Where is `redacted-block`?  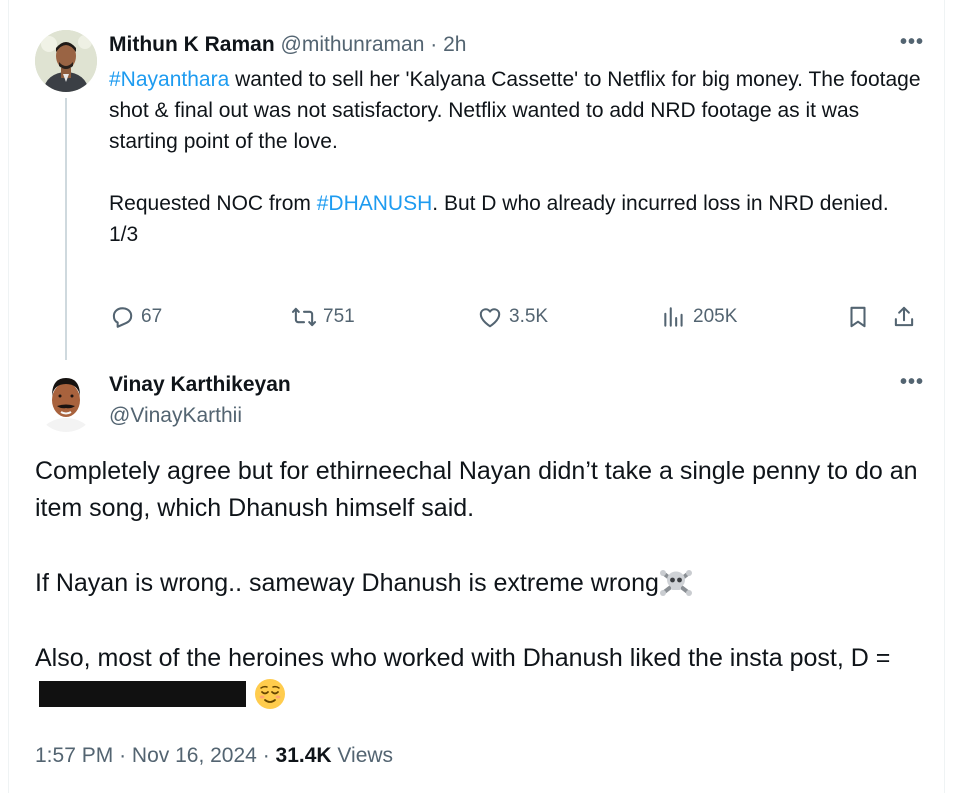 redacted-block is located at coordinates (142, 694).